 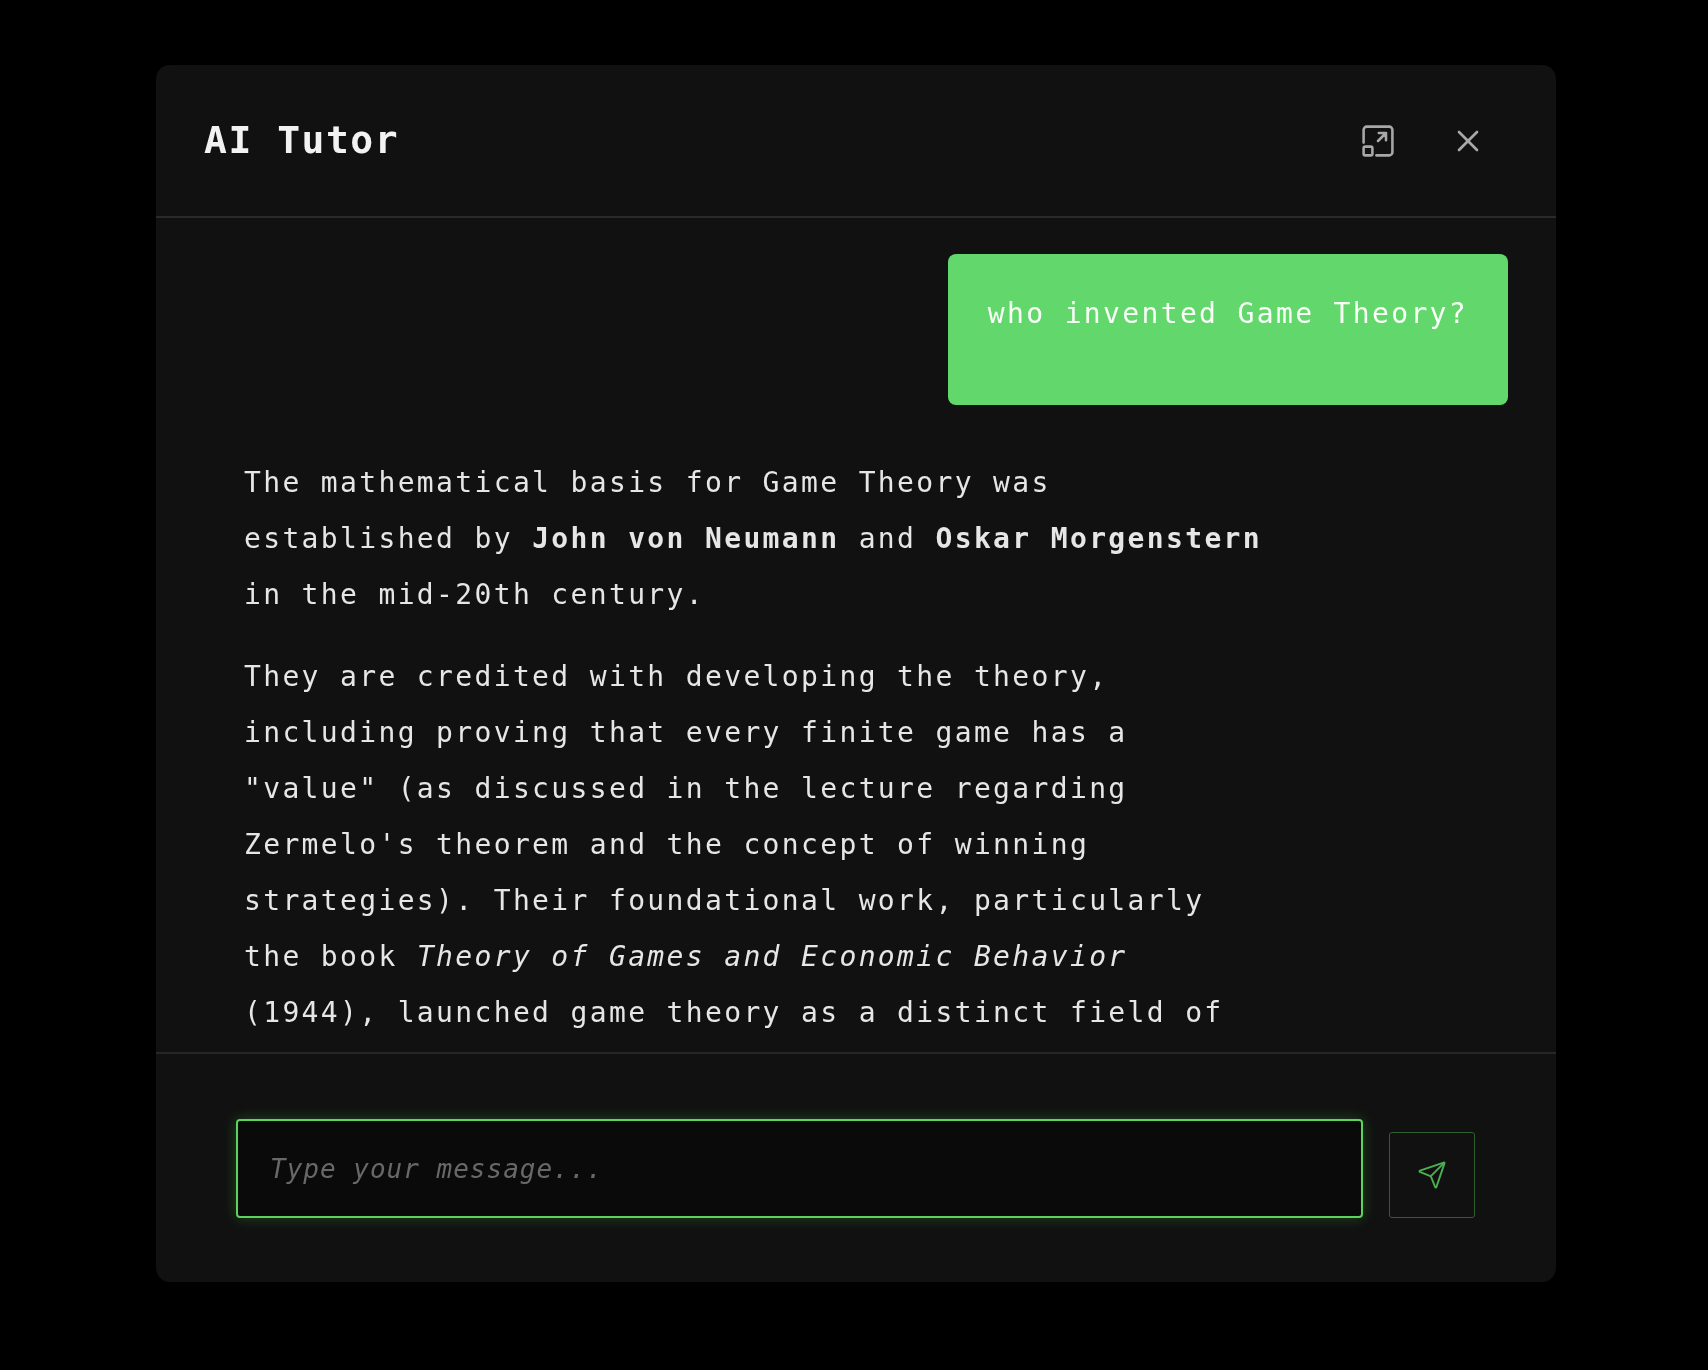 I want to click on dialog-title: AI Tutor, so click(x=302, y=140).